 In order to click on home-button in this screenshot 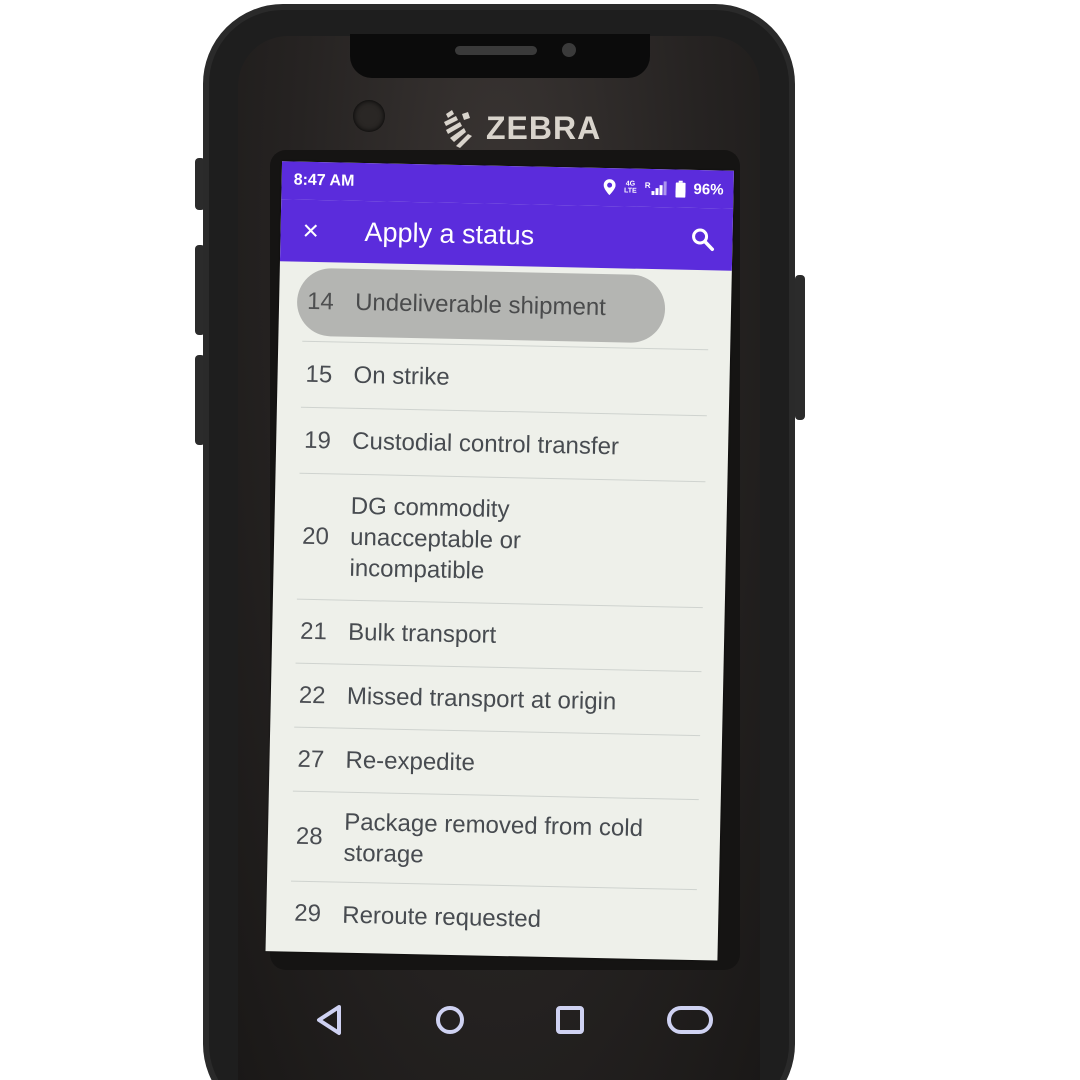, I will do `click(450, 1020)`.